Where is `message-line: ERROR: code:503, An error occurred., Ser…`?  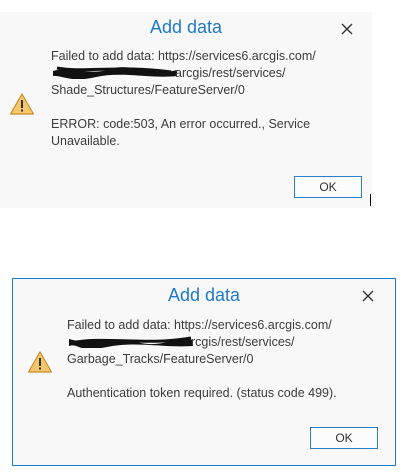 message-line: ERROR: code:503, An error occurred., Ser… is located at coordinates (181, 124).